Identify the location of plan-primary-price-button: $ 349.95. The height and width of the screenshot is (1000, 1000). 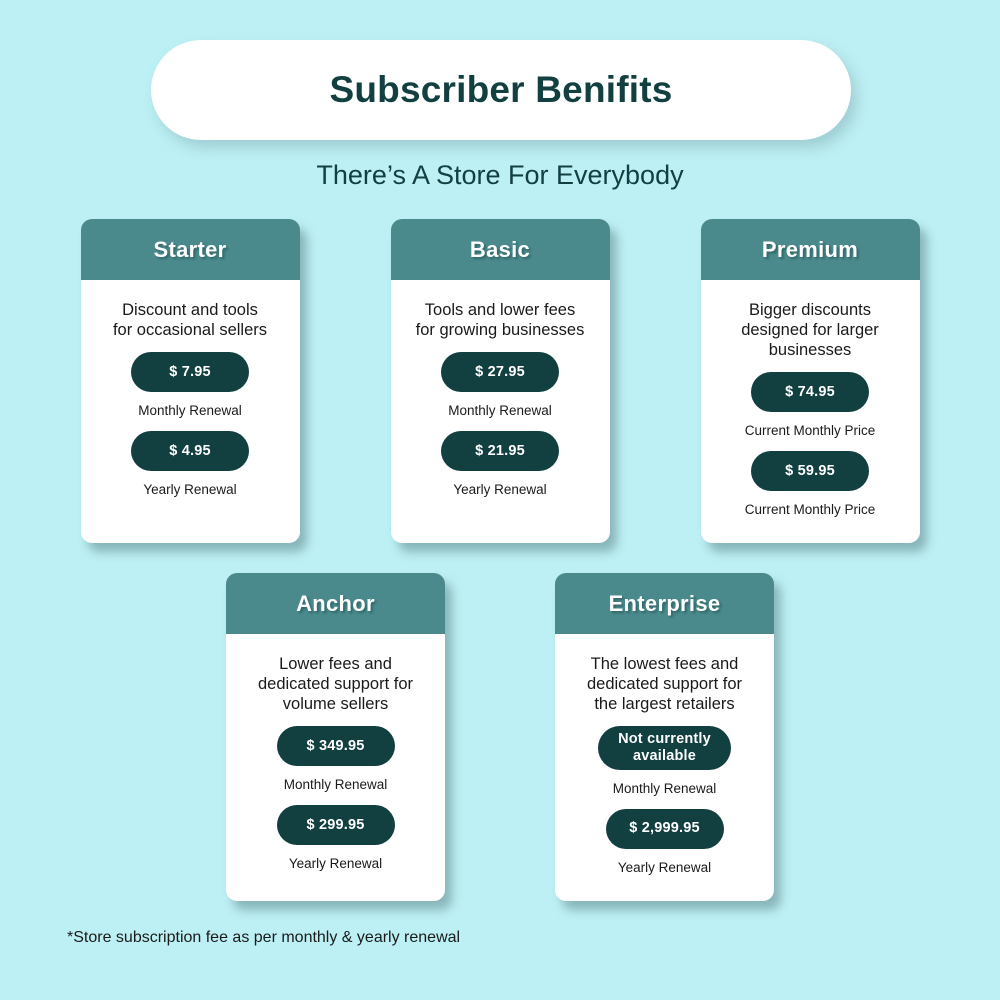
(335, 746).